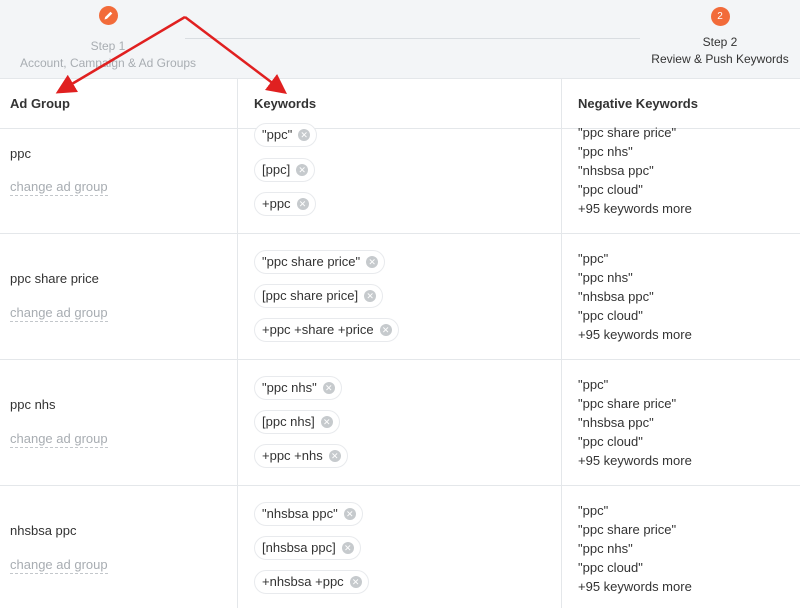  What do you see at coordinates (33, 404) in the screenshot?
I see `ad-group-name: ppc nhs` at bounding box center [33, 404].